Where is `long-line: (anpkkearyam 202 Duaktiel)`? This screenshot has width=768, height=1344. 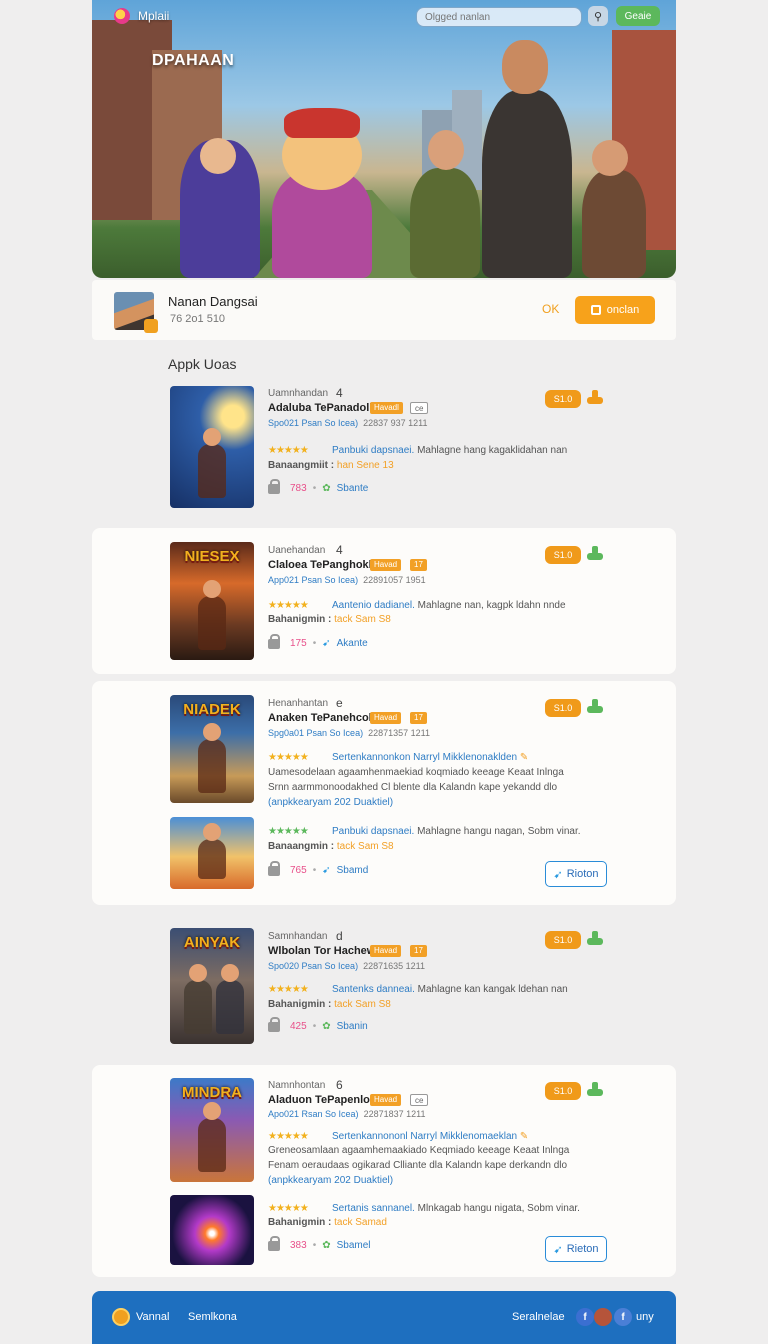
long-line: (anpkkearyam 202 Duaktiel) is located at coordinates (331, 1180).